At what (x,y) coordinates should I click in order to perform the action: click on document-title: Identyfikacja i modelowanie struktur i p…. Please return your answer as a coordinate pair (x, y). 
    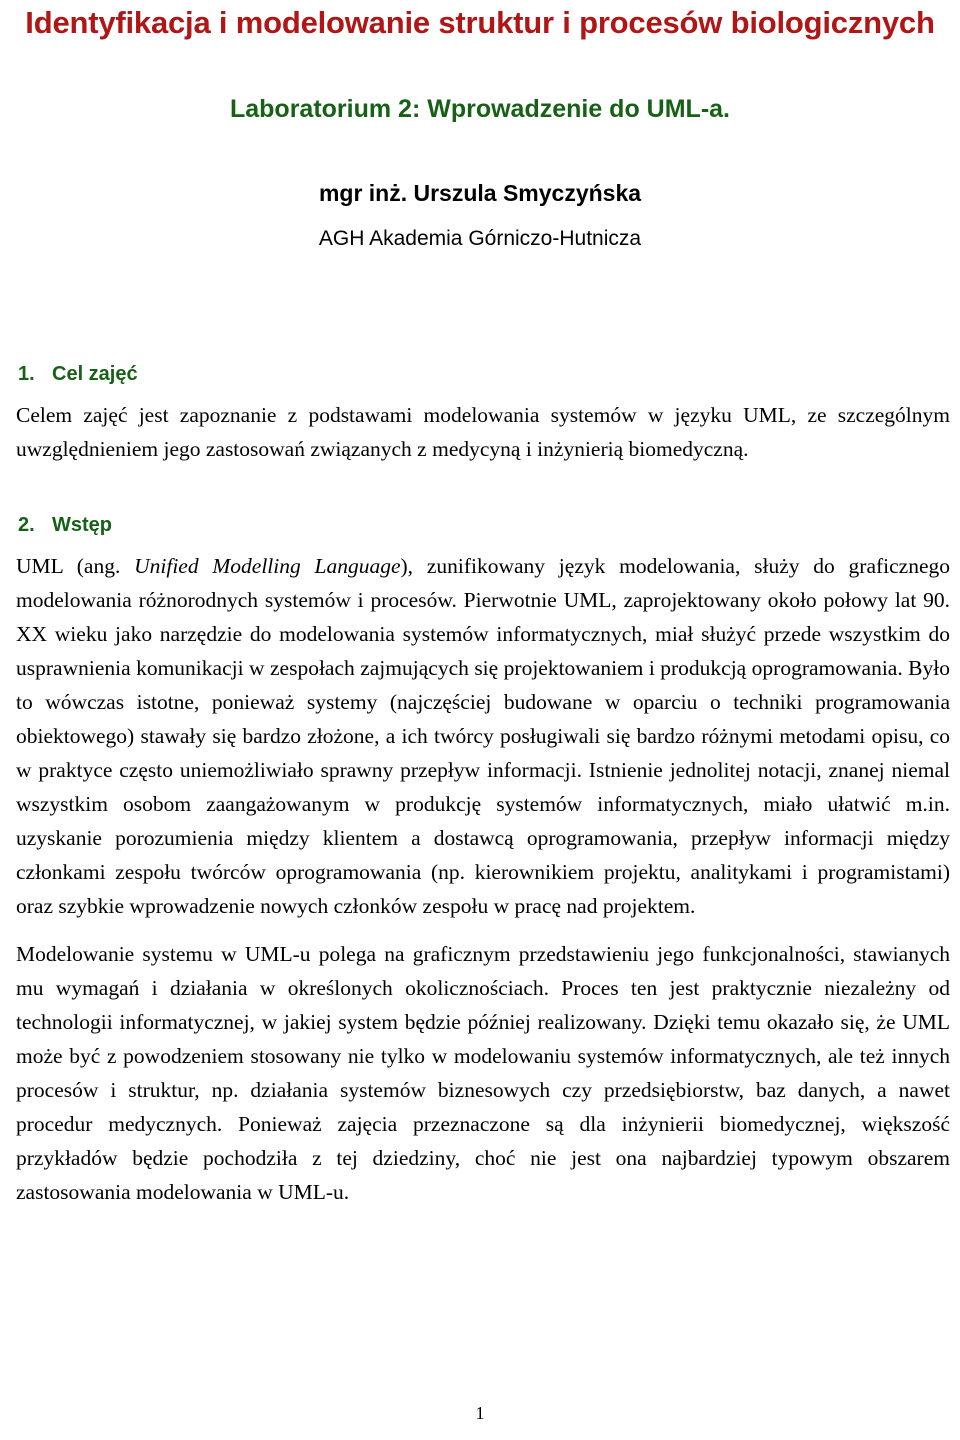
    Looking at the image, I should click on (480, 22).